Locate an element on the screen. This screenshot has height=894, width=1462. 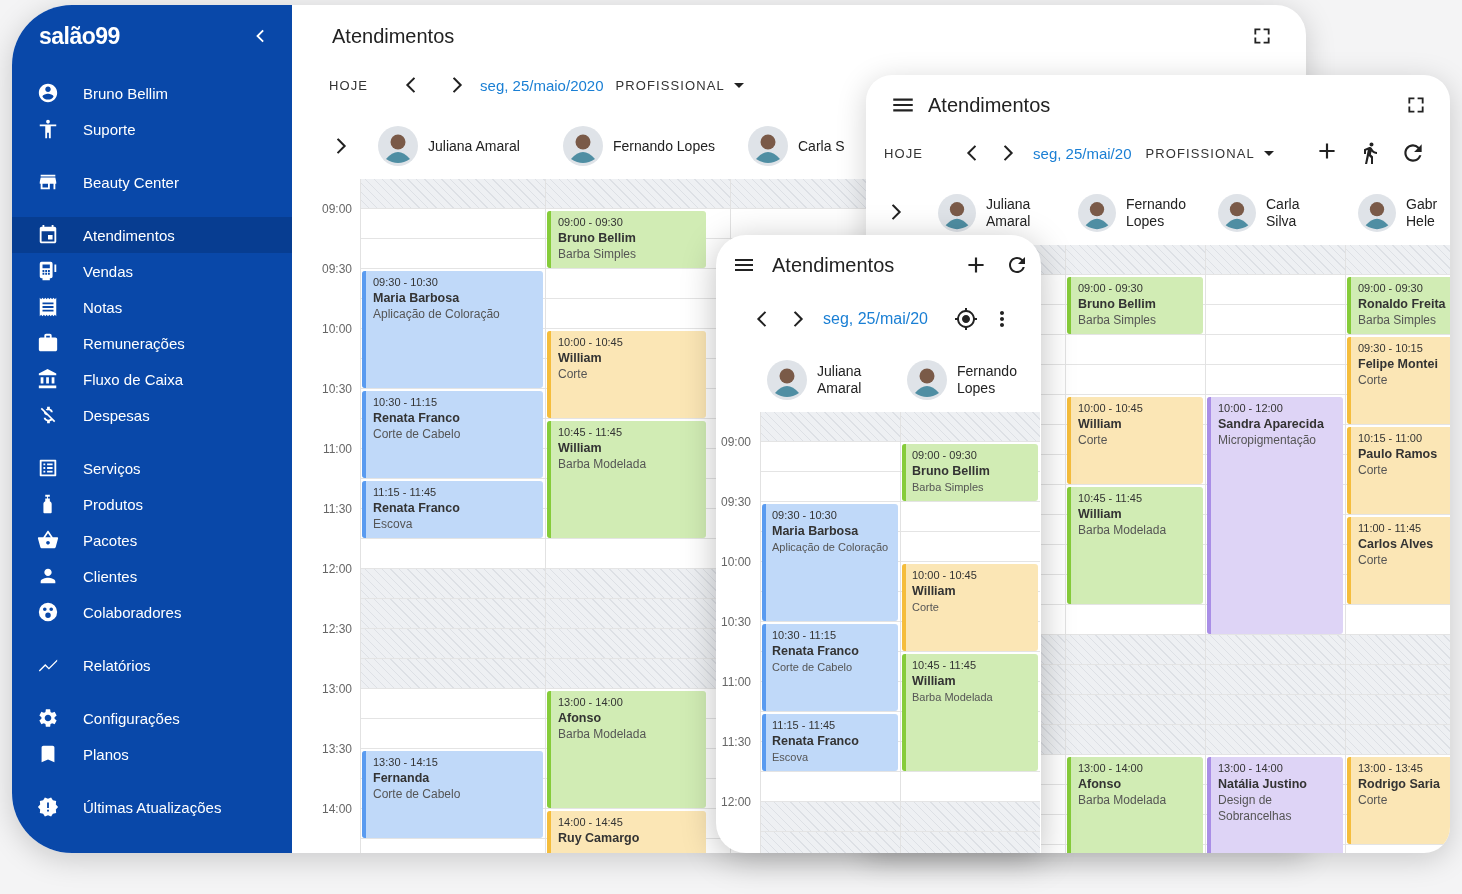
appointment-card: 13:00 - 14:00 Natália Justino Design de Sobrancelhas is located at coordinates (1275, 805).